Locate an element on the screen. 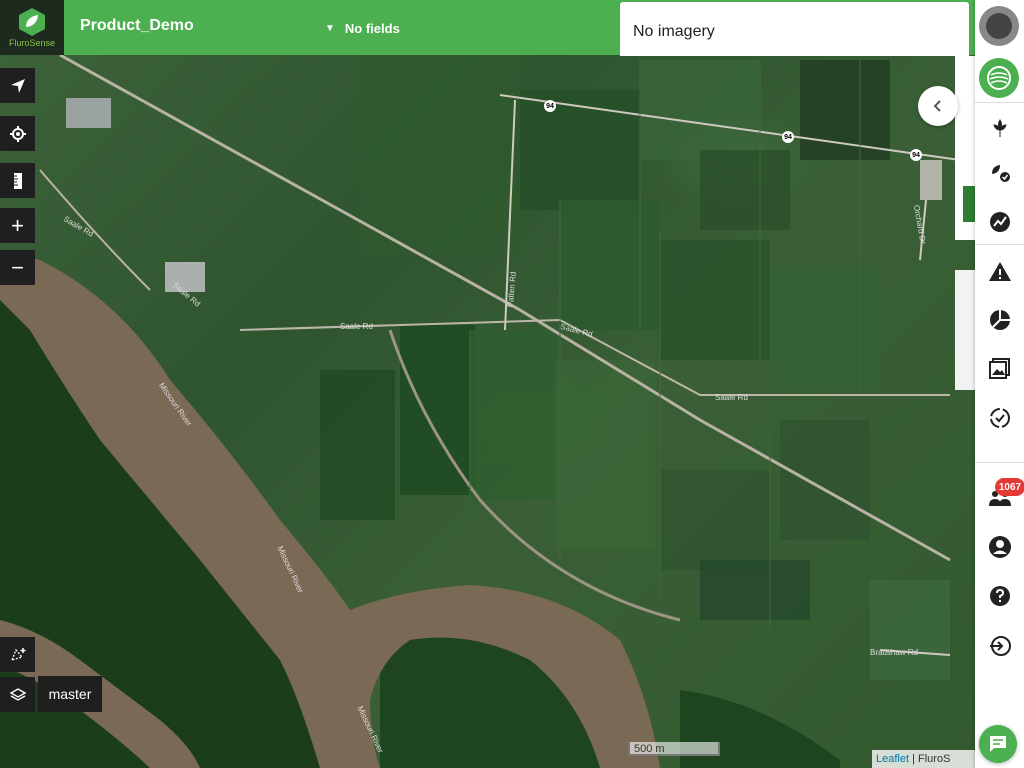 Image resolution: width=1024 pixels, height=768 pixels. chevron-left-icon is located at coordinates (937, 106).